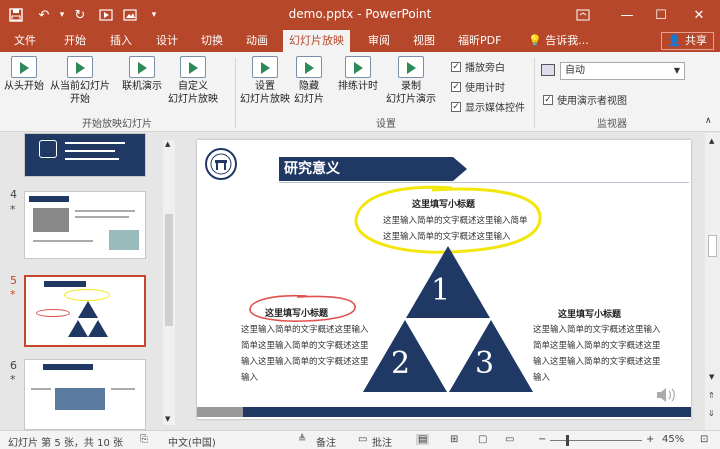 The height and width of the screenshot is (449, 720). Describe the element at coordinates (358, 67) in the screenshot. I see `rehearse-timer-icon` at that location.